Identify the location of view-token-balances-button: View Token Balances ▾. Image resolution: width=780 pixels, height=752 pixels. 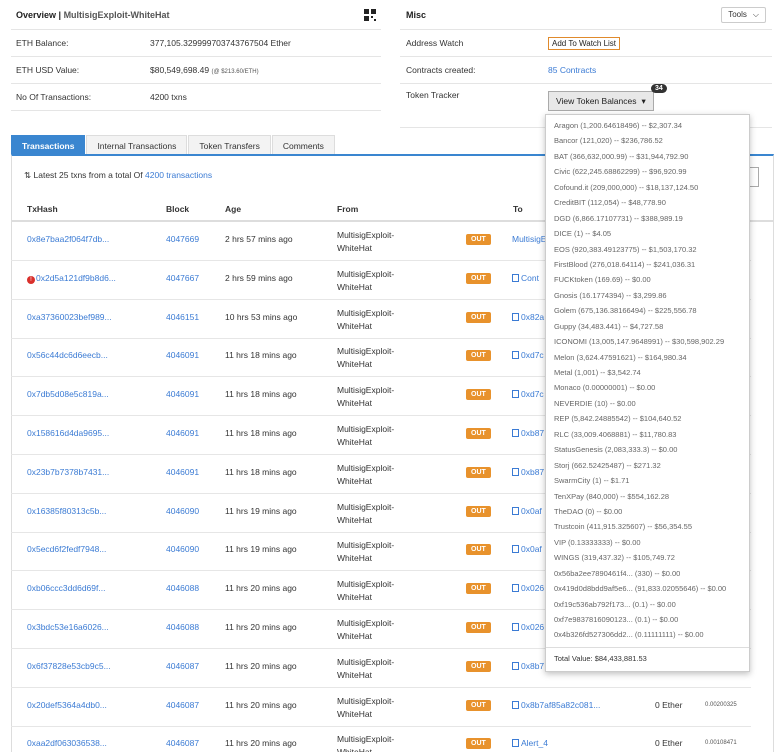
(601, 101).